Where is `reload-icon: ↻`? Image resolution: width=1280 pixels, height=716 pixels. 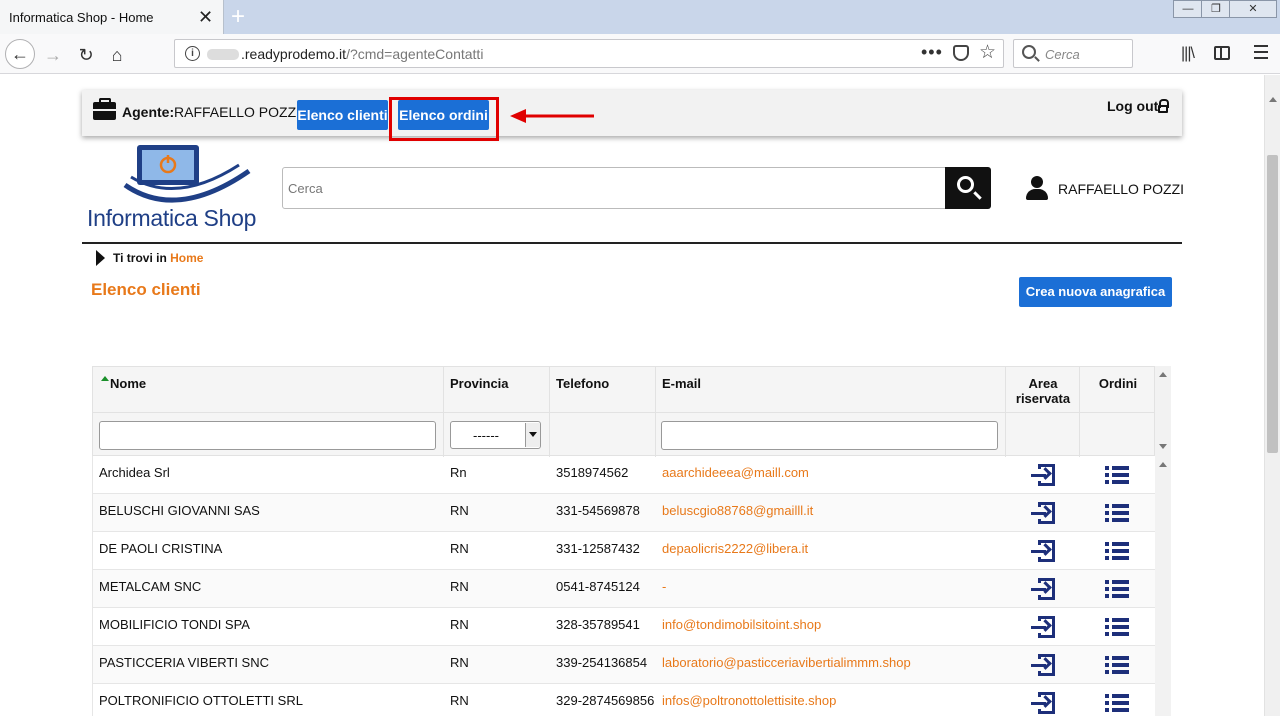 reload-icon: ↻ is located at coordinates (86, 55).